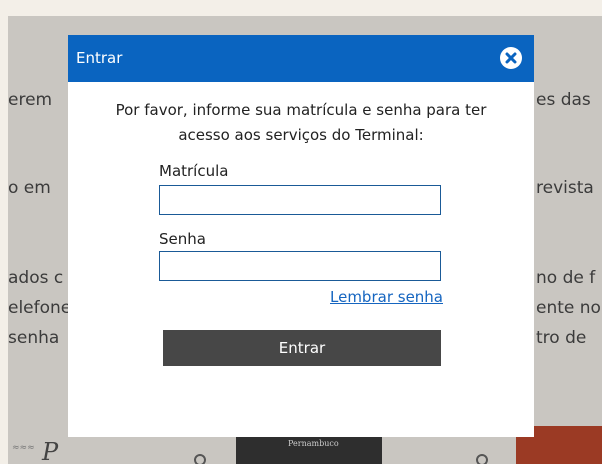 The image size is (602, 464). Describe the element at coordinates (35, 451) in the screenshot. I see `logo-thumbnail: ≈≈≈ P` at that location.